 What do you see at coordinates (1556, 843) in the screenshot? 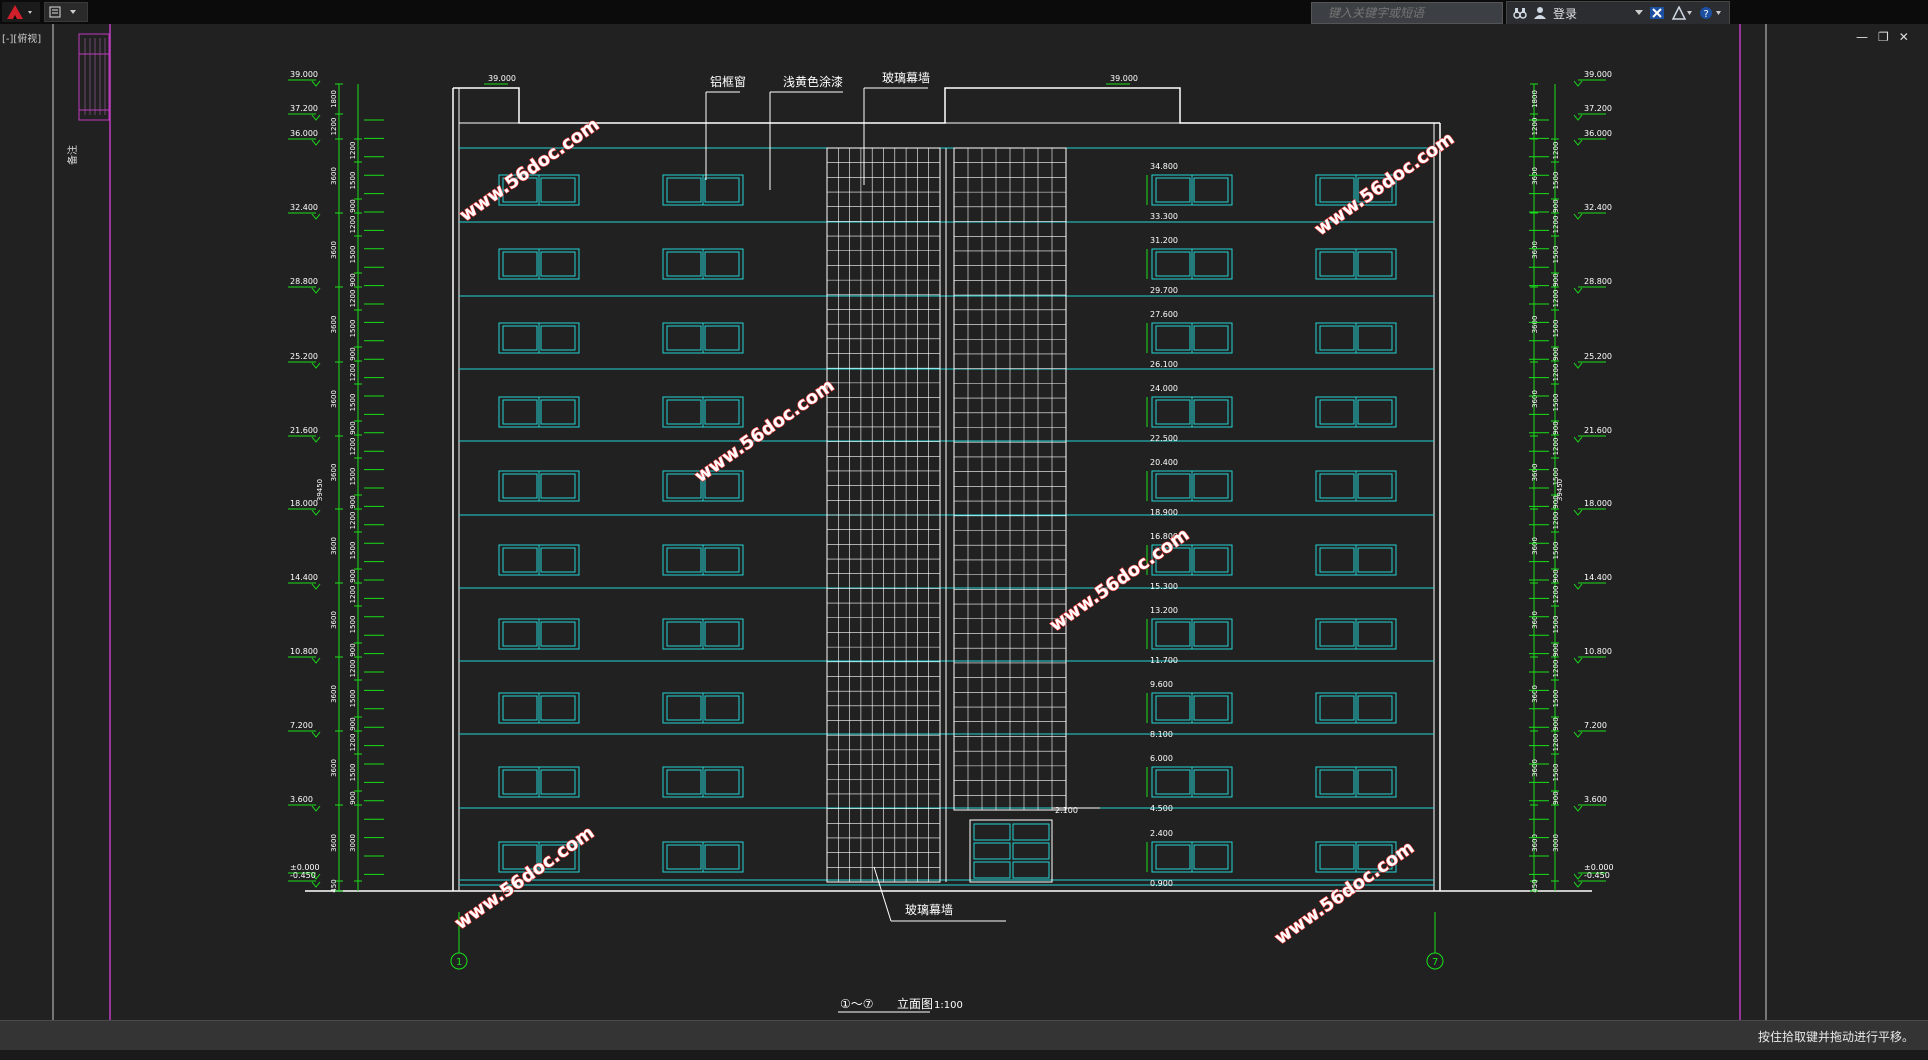
I see `dimension-inner: 3000` at bounding box center [1556, 843].